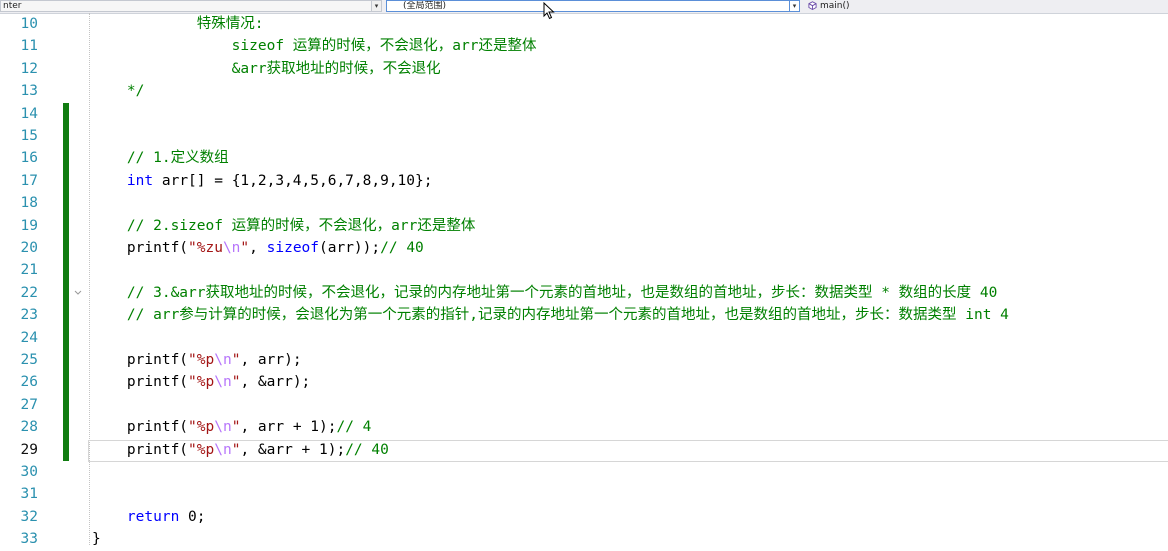 This screenshot has height=551, width=1168. Describe the element at coordinates (425, 6) in the screenshot. I see `scope-dropdown-label: (全局范围)` at that location.